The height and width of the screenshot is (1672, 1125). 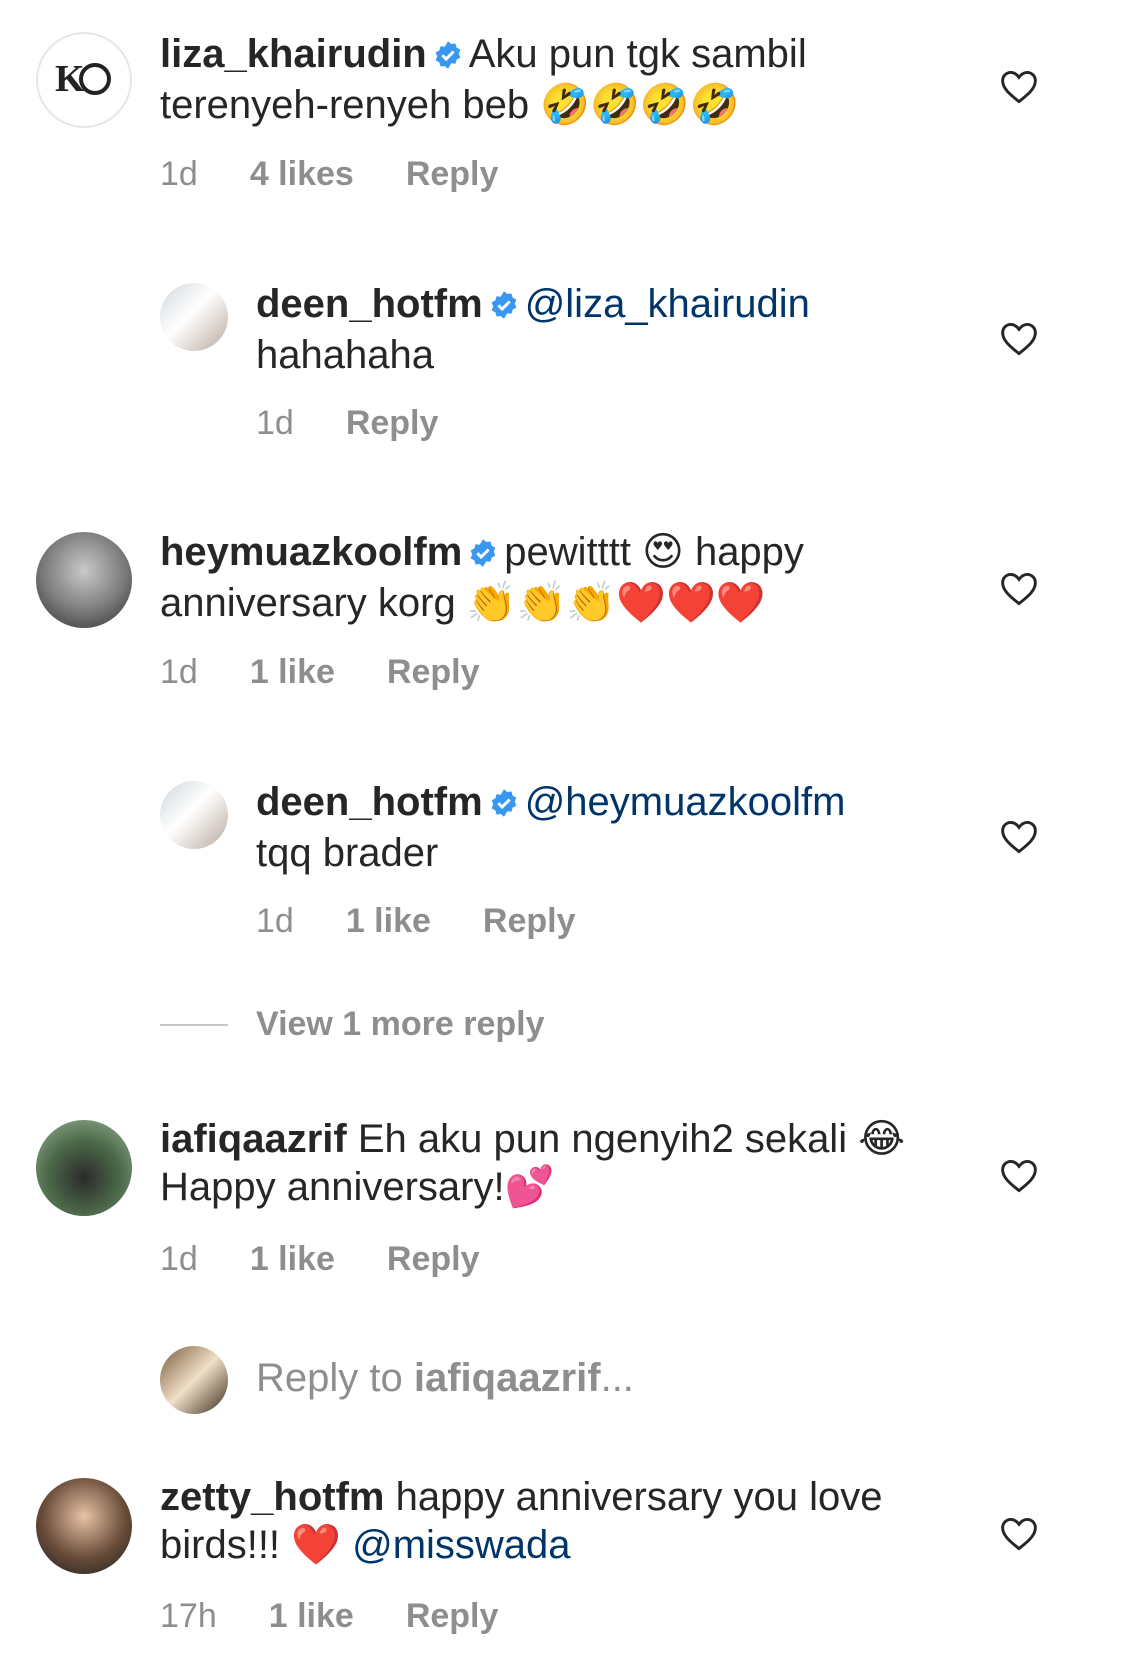 What do you see at coordinates (685, 802) in the screenshot?
I see `mention-link: @heymuazkoolfm` at bounding box center [685, 802].